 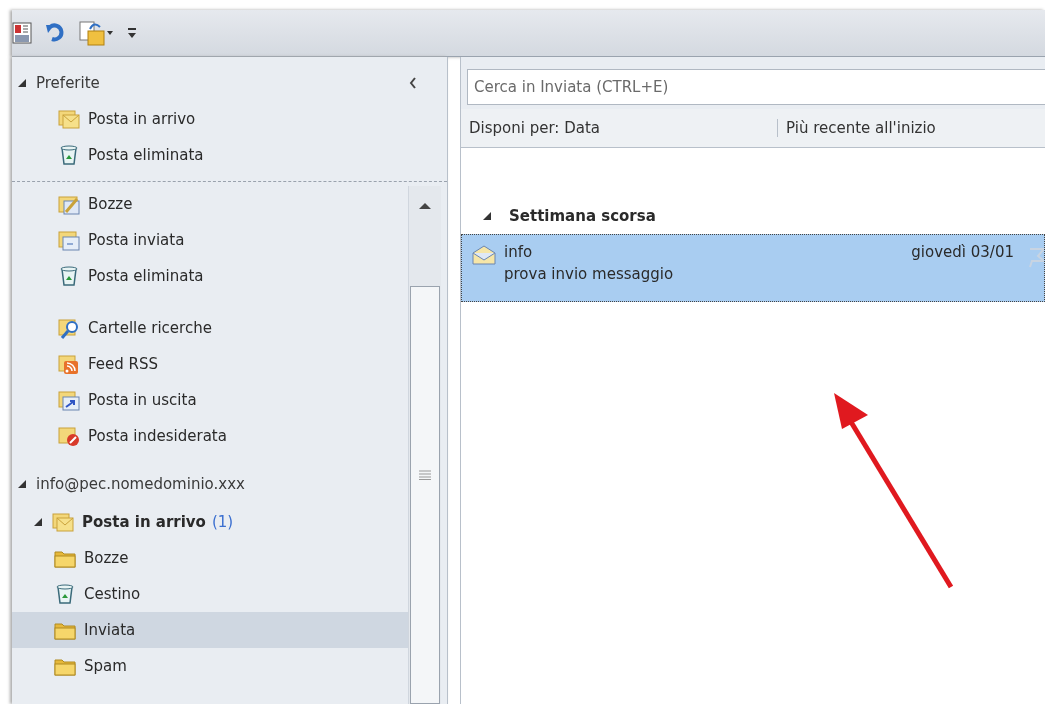 I want to click on folder-item: Posta in arrivo, so click(x=229, y=119).